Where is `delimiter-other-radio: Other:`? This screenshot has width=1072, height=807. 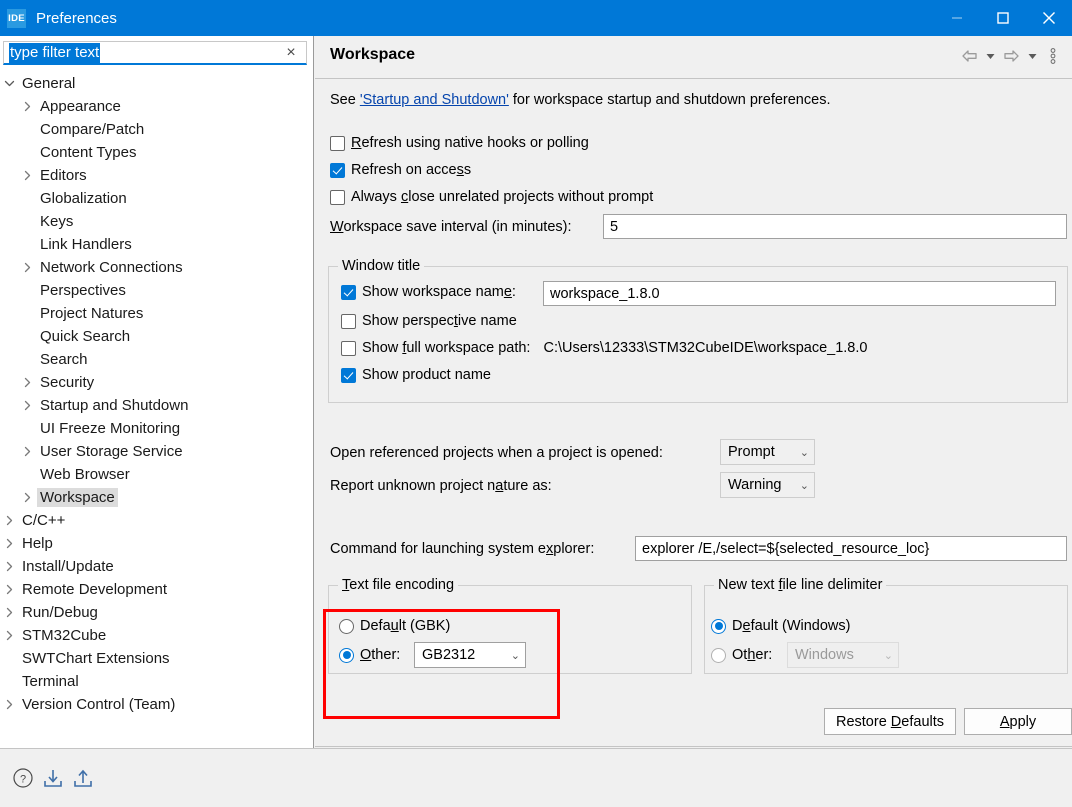 delimiter-other-radio: Other: is located at coordinates (741, 655).